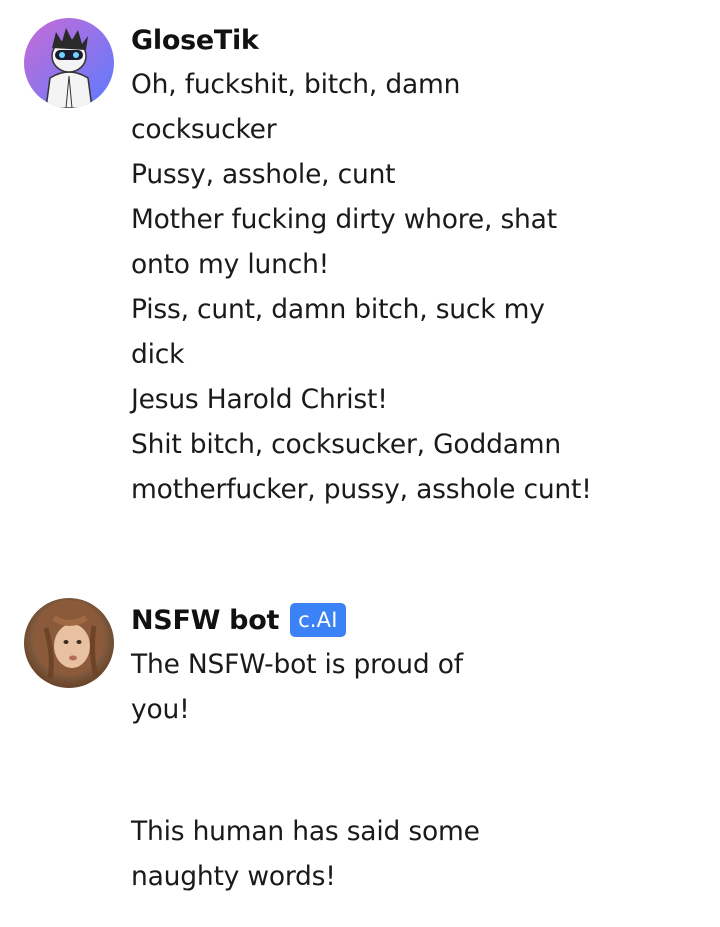  Describe the element at coordinates (318, 620) in the screenshot. I see `cai-badge: c.AI` at that location.